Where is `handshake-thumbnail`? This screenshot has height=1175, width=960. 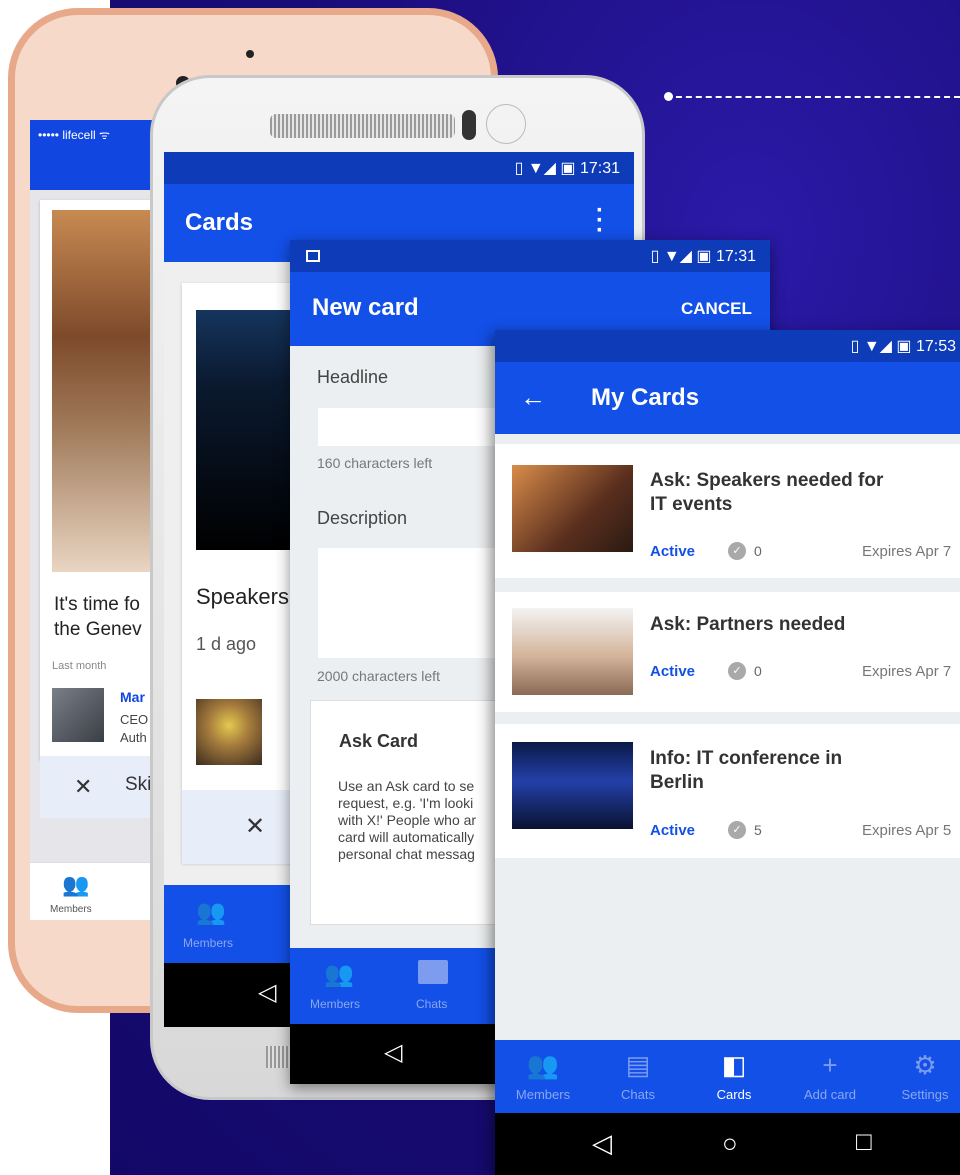 handshake-thumbnail is located at coordinates (572, 651).